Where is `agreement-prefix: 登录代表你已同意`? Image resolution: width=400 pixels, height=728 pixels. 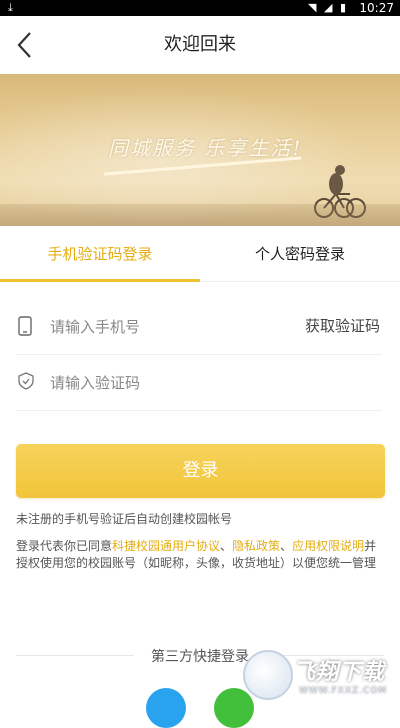 agreement-prefix: 登录代表你已同意 is located at coordinates (64, 546).